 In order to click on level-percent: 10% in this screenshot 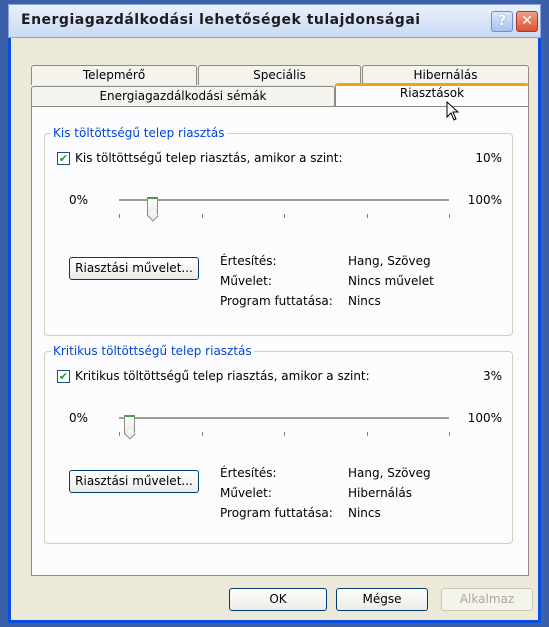, I will do `click(488, 158)`.